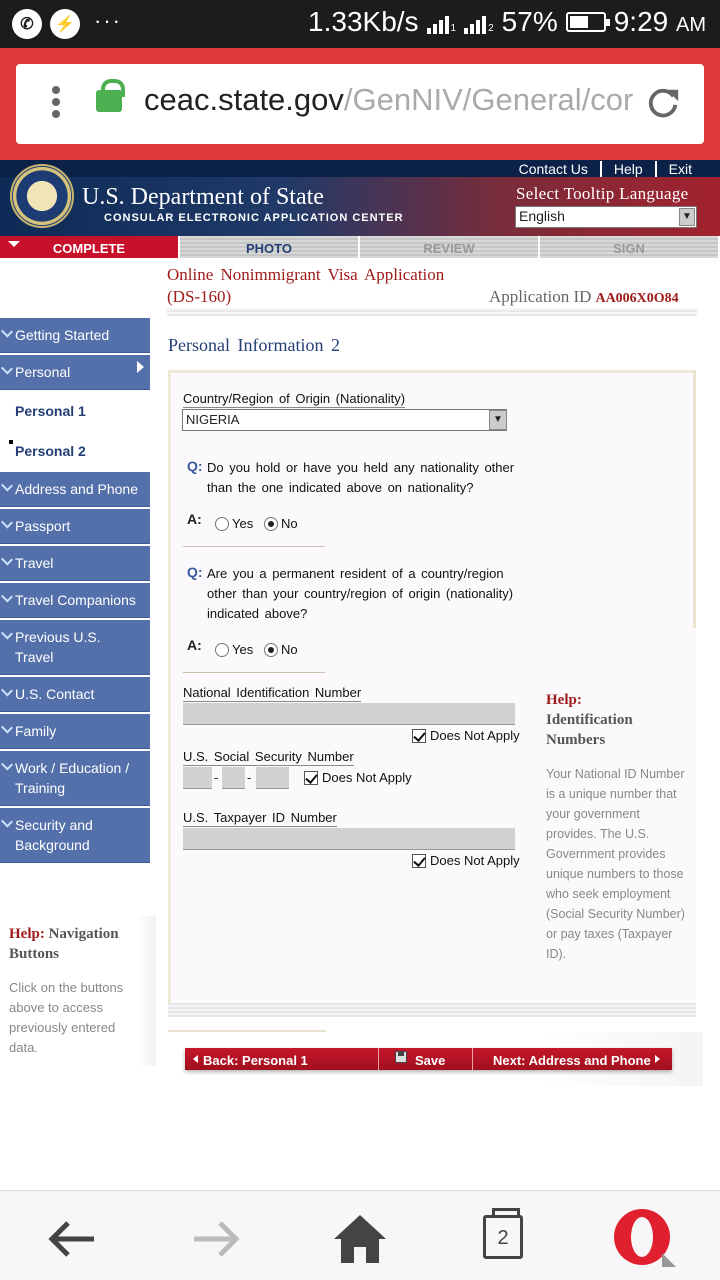 The image size is (720, 1280). I want to click on status-indicators: 1.33Kb/s 1 2 57% 9:29 AM, so click(507, 22).